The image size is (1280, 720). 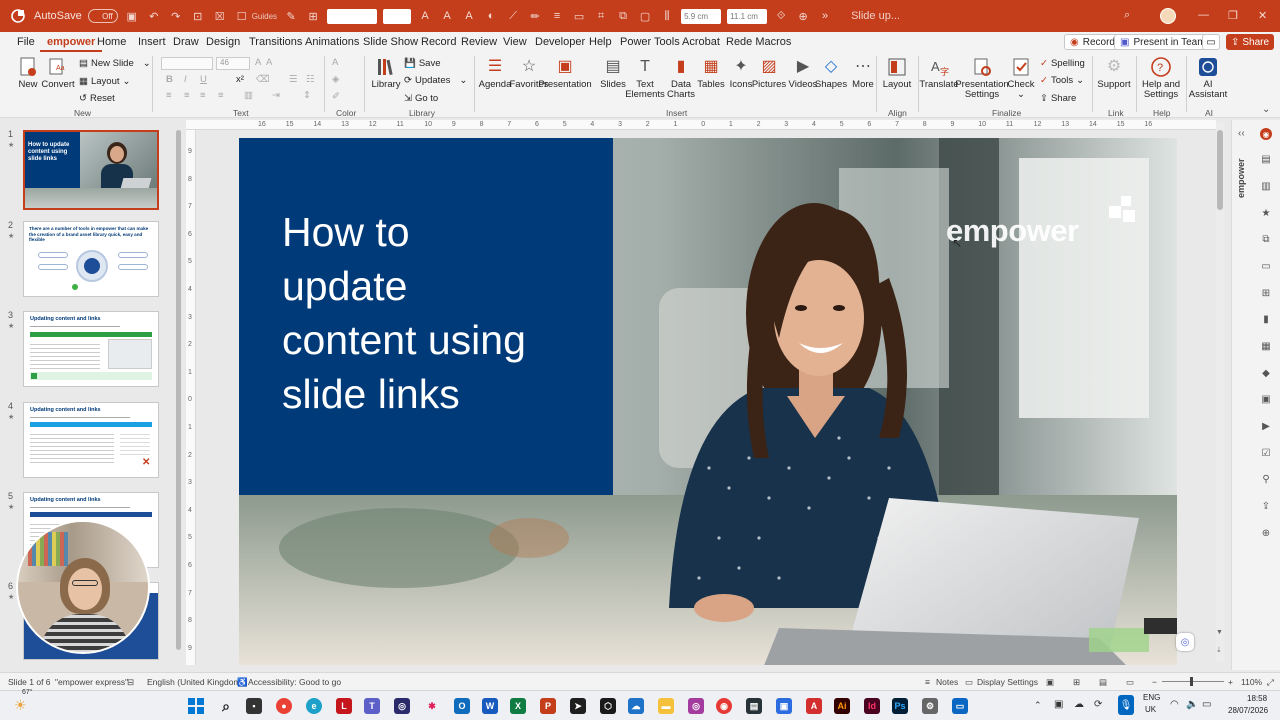 I want to click on notes-button: Notes, so click(x=947, y=682).